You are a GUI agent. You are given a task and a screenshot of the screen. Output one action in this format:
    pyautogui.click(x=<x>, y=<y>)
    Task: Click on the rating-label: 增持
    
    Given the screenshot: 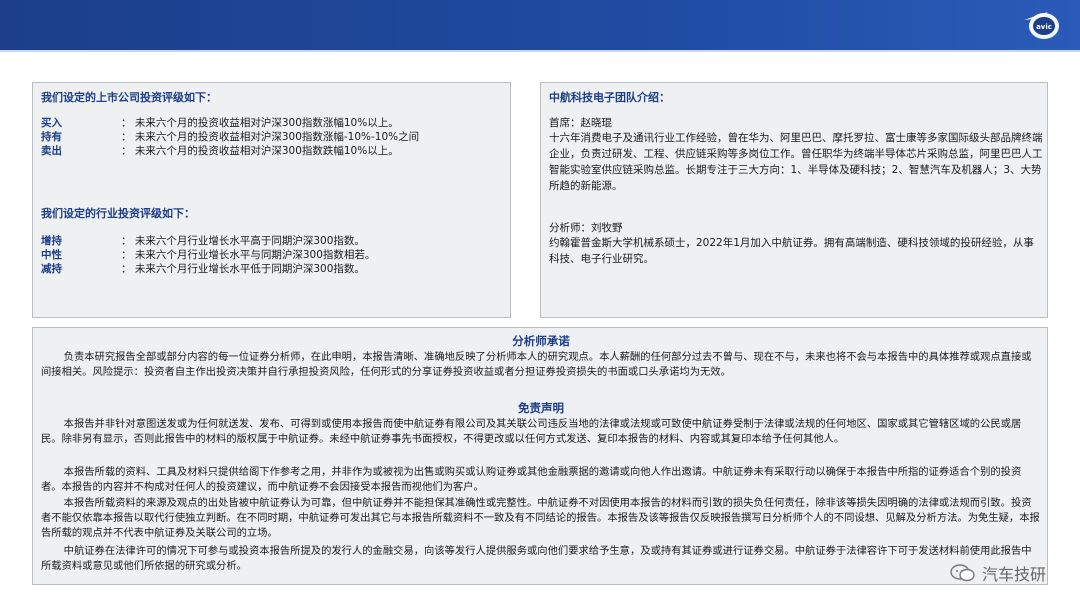 What is the action you would take?
    pyautogui.click(x=51, y=241)
    